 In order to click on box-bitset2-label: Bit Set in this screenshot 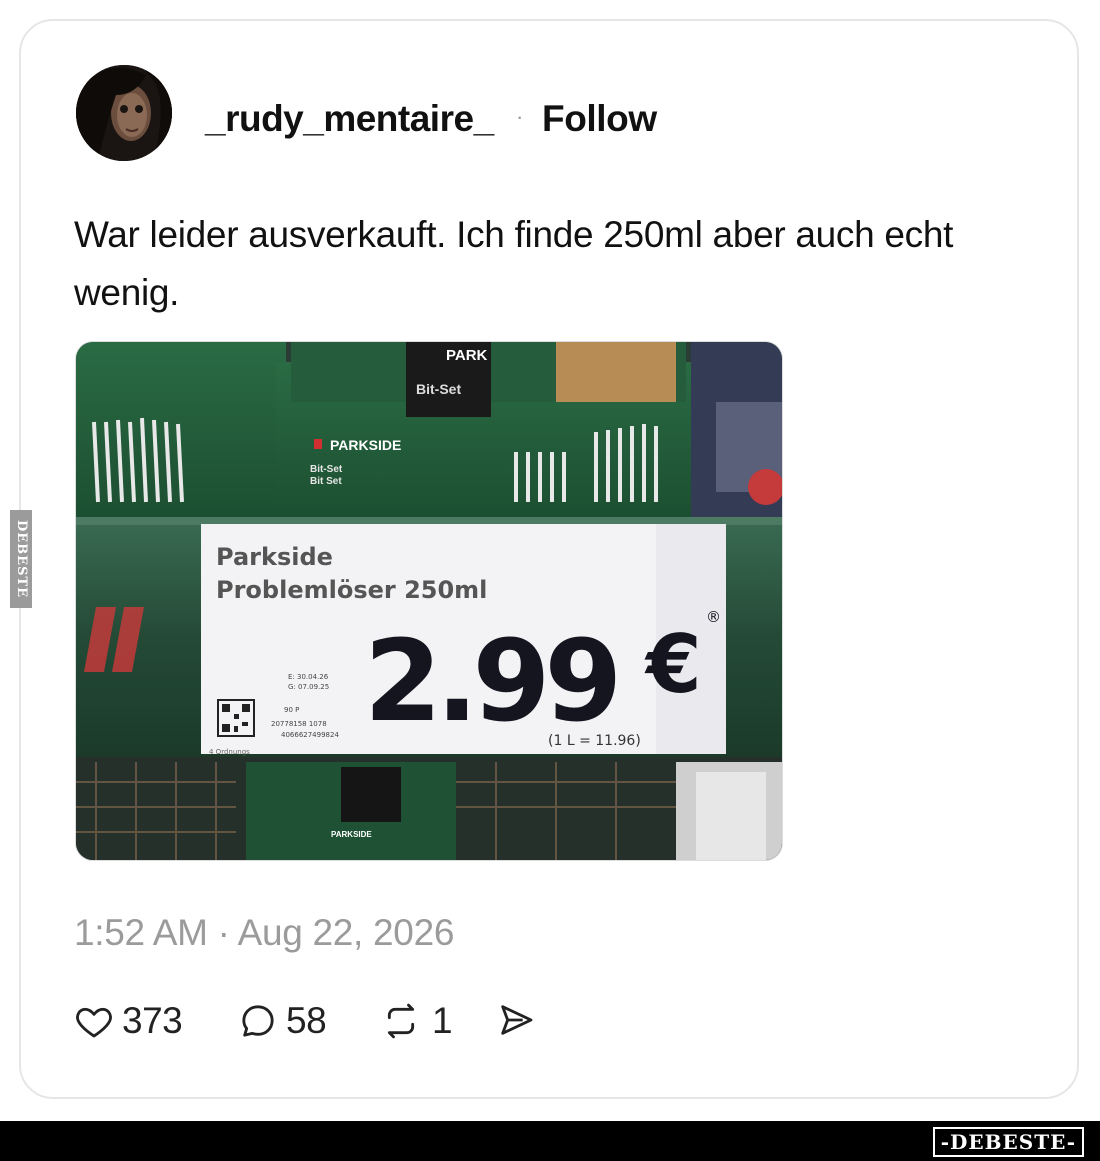, I will do `click(326, 481)`.